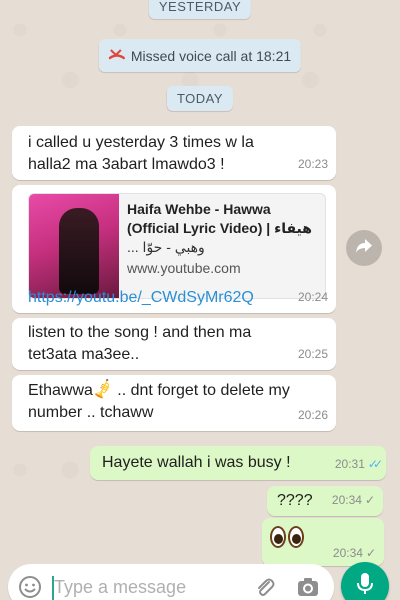 The image size is (400, 600). What do you see at coordinates (199, 209) in the screenshot?
I see `link-preview-title: Haifa Wehbe - Hawwa` at bounding box center [199, 209].